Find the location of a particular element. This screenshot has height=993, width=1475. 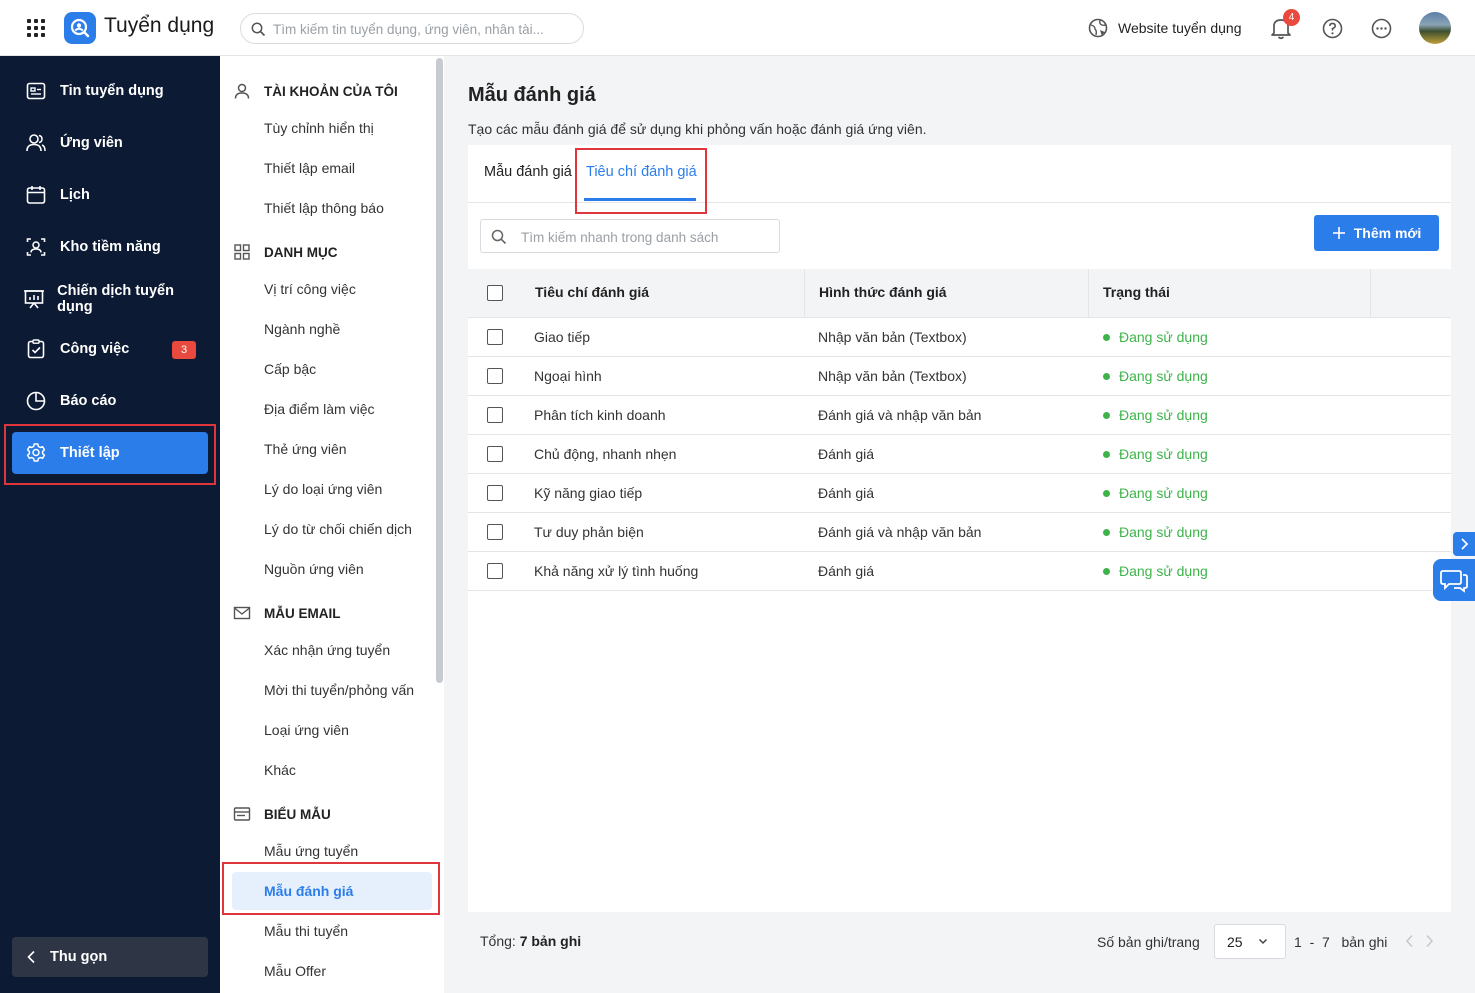

side-panel-toggle is located at coordinates (1464, 544).